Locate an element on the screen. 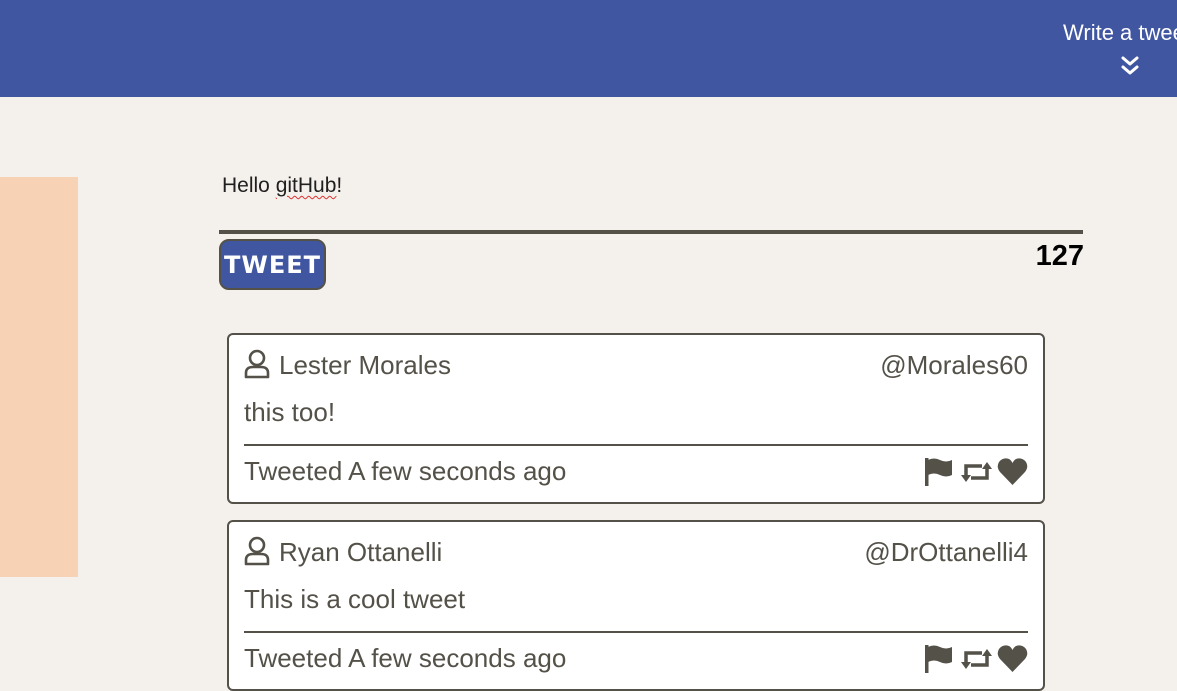 The width and height of the screenshot is (1177, 691). tweet-content: this too! is located at coordinates (290, 412).